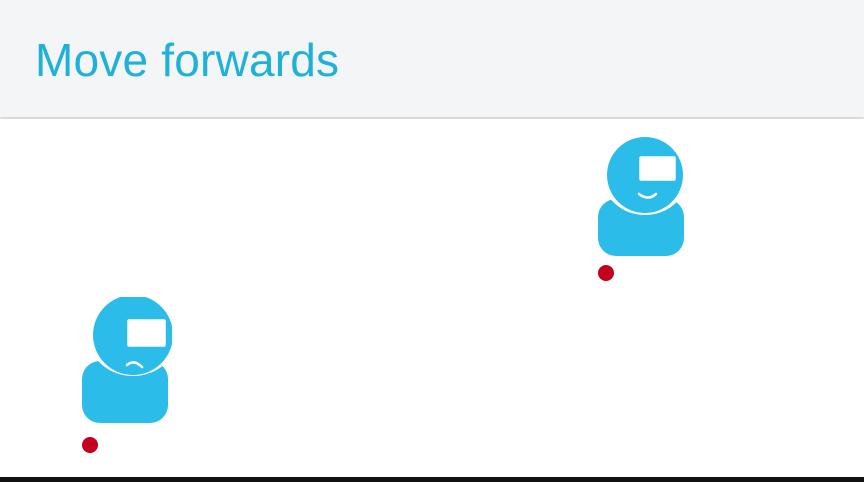  I want to click on page-title: Move forwards, so click(187, 60).